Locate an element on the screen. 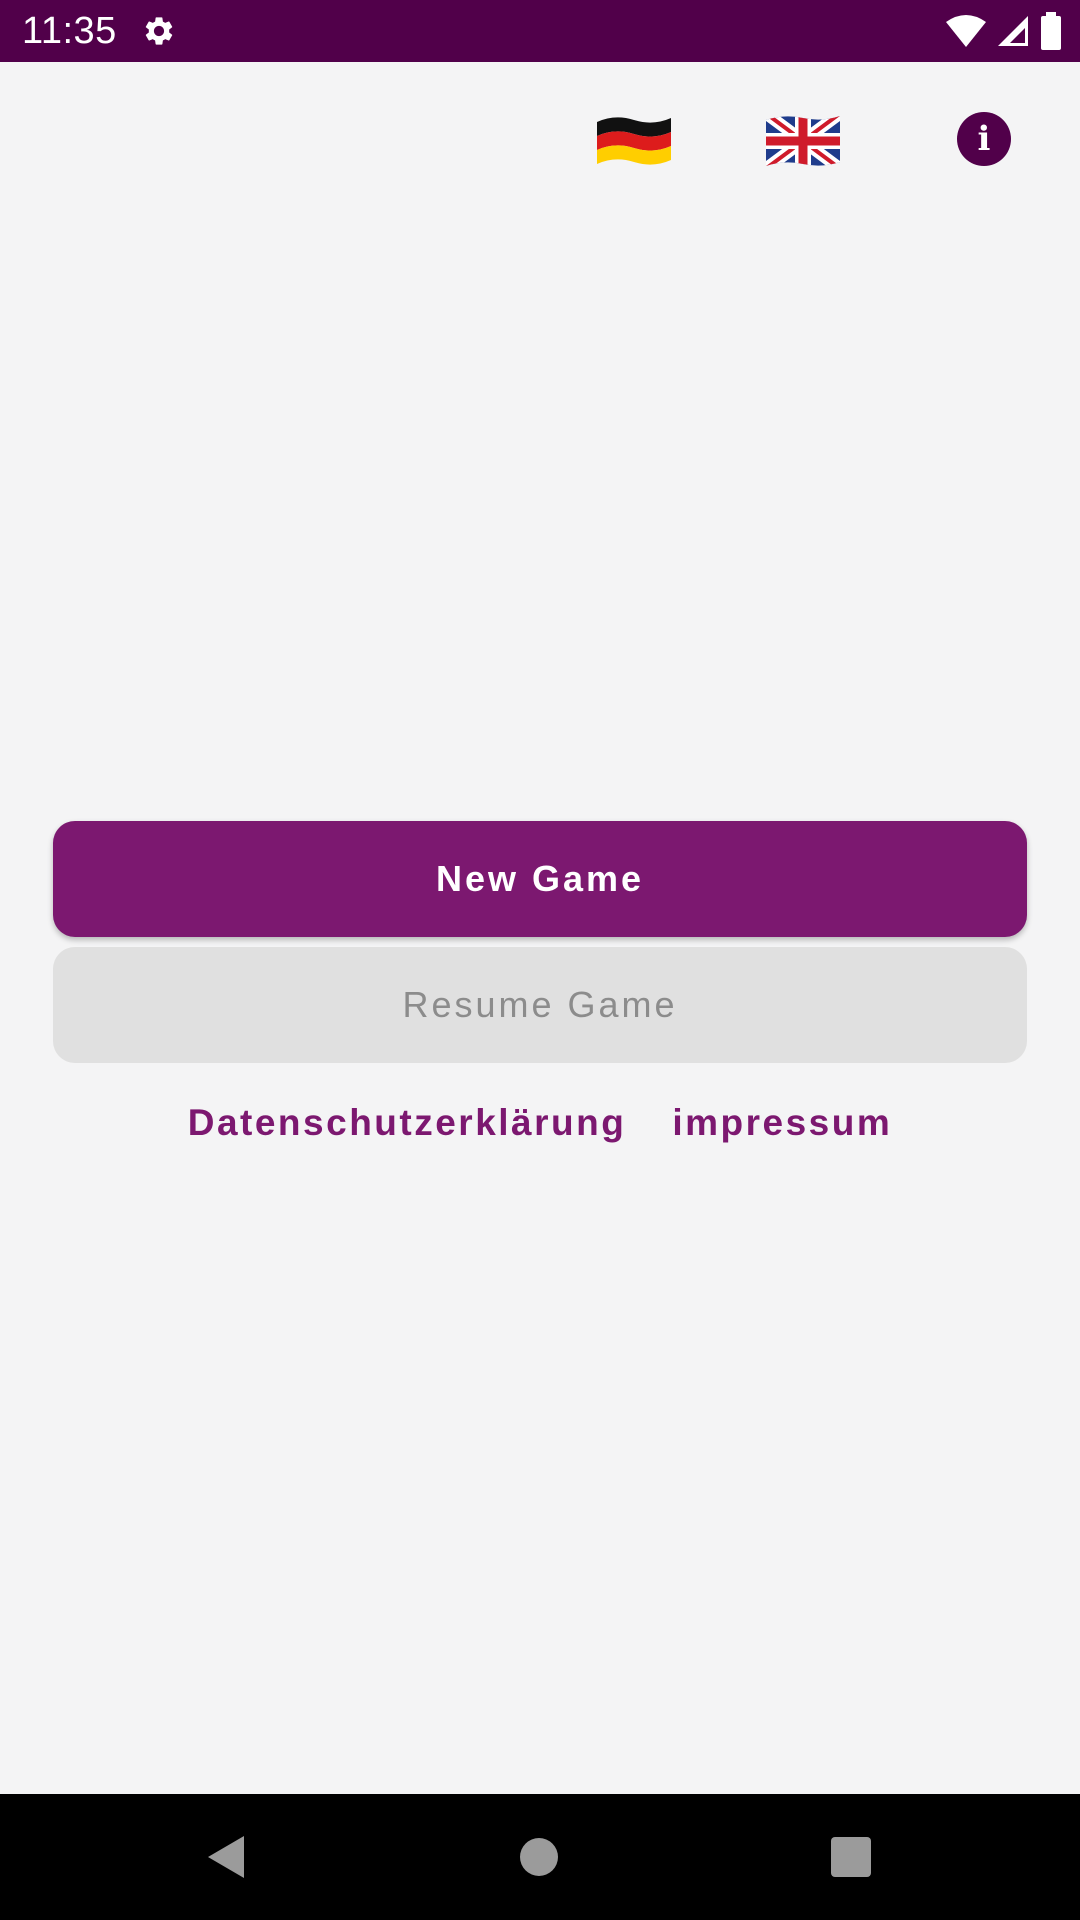  resume-game-label: Resume Game is located at coordinates (540, 1004).